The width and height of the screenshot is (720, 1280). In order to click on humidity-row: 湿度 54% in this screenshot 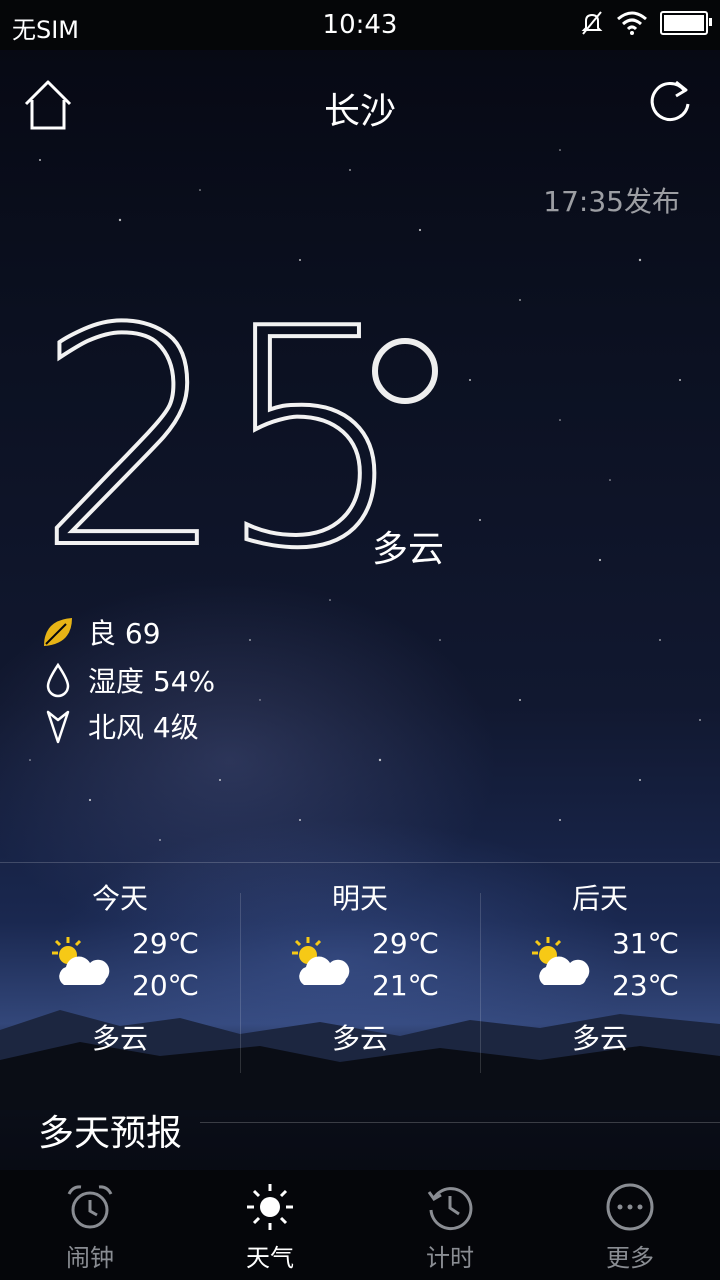, I will do `click(127, 680)`.